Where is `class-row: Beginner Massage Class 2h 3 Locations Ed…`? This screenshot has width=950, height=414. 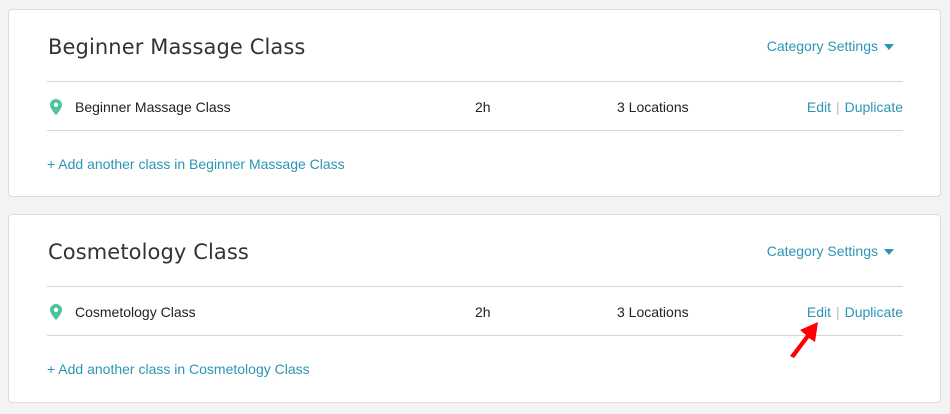 class-row: Beginner Massage Class 2h 3 Locations Ed… is located at coordinates (475, 107).